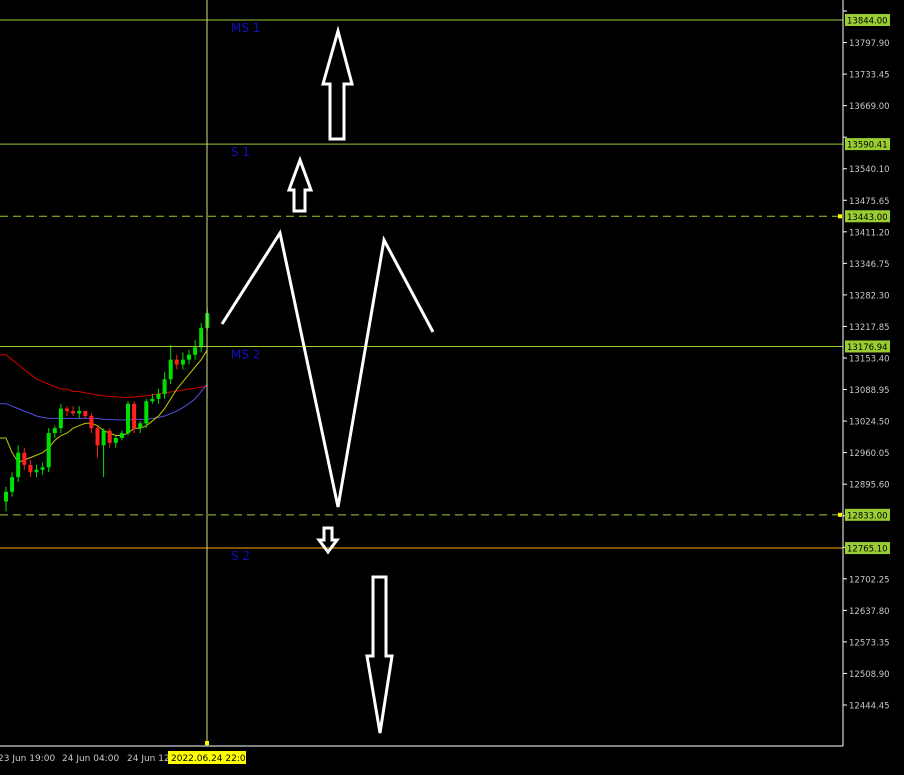  What do you see at coordinates (869, 486) in the screenshot?
I see `price-tick-label: 12895.60` at bounding box center [869, 486].